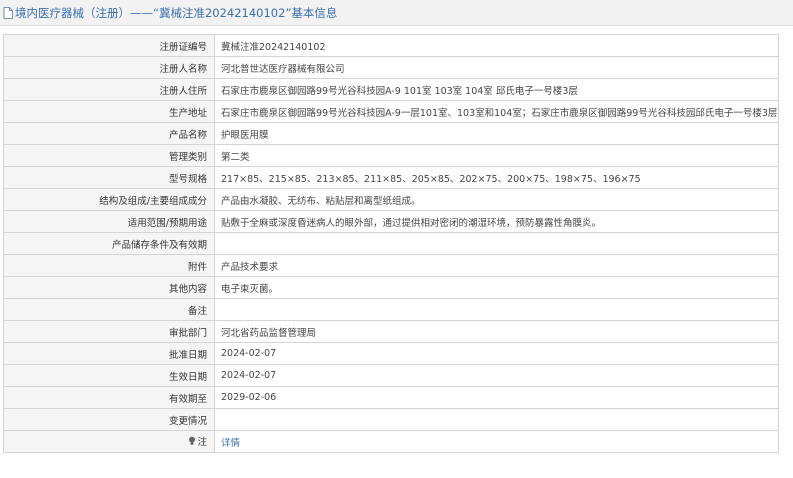 The height and width of the screenshot is (478, 793). What do you see at coordinates (8, 12) in the screenshot?
I see `document-icon` at bounding box center [8, 12].